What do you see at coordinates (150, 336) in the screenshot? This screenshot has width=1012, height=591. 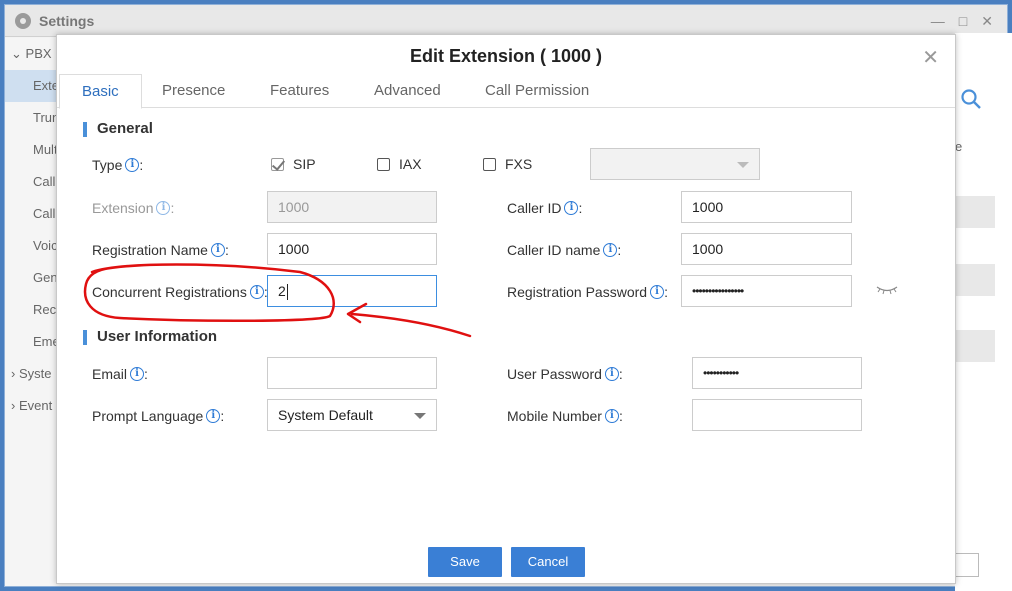 I see `section-user-info-title: User Information` at bounding box center [150, 336].